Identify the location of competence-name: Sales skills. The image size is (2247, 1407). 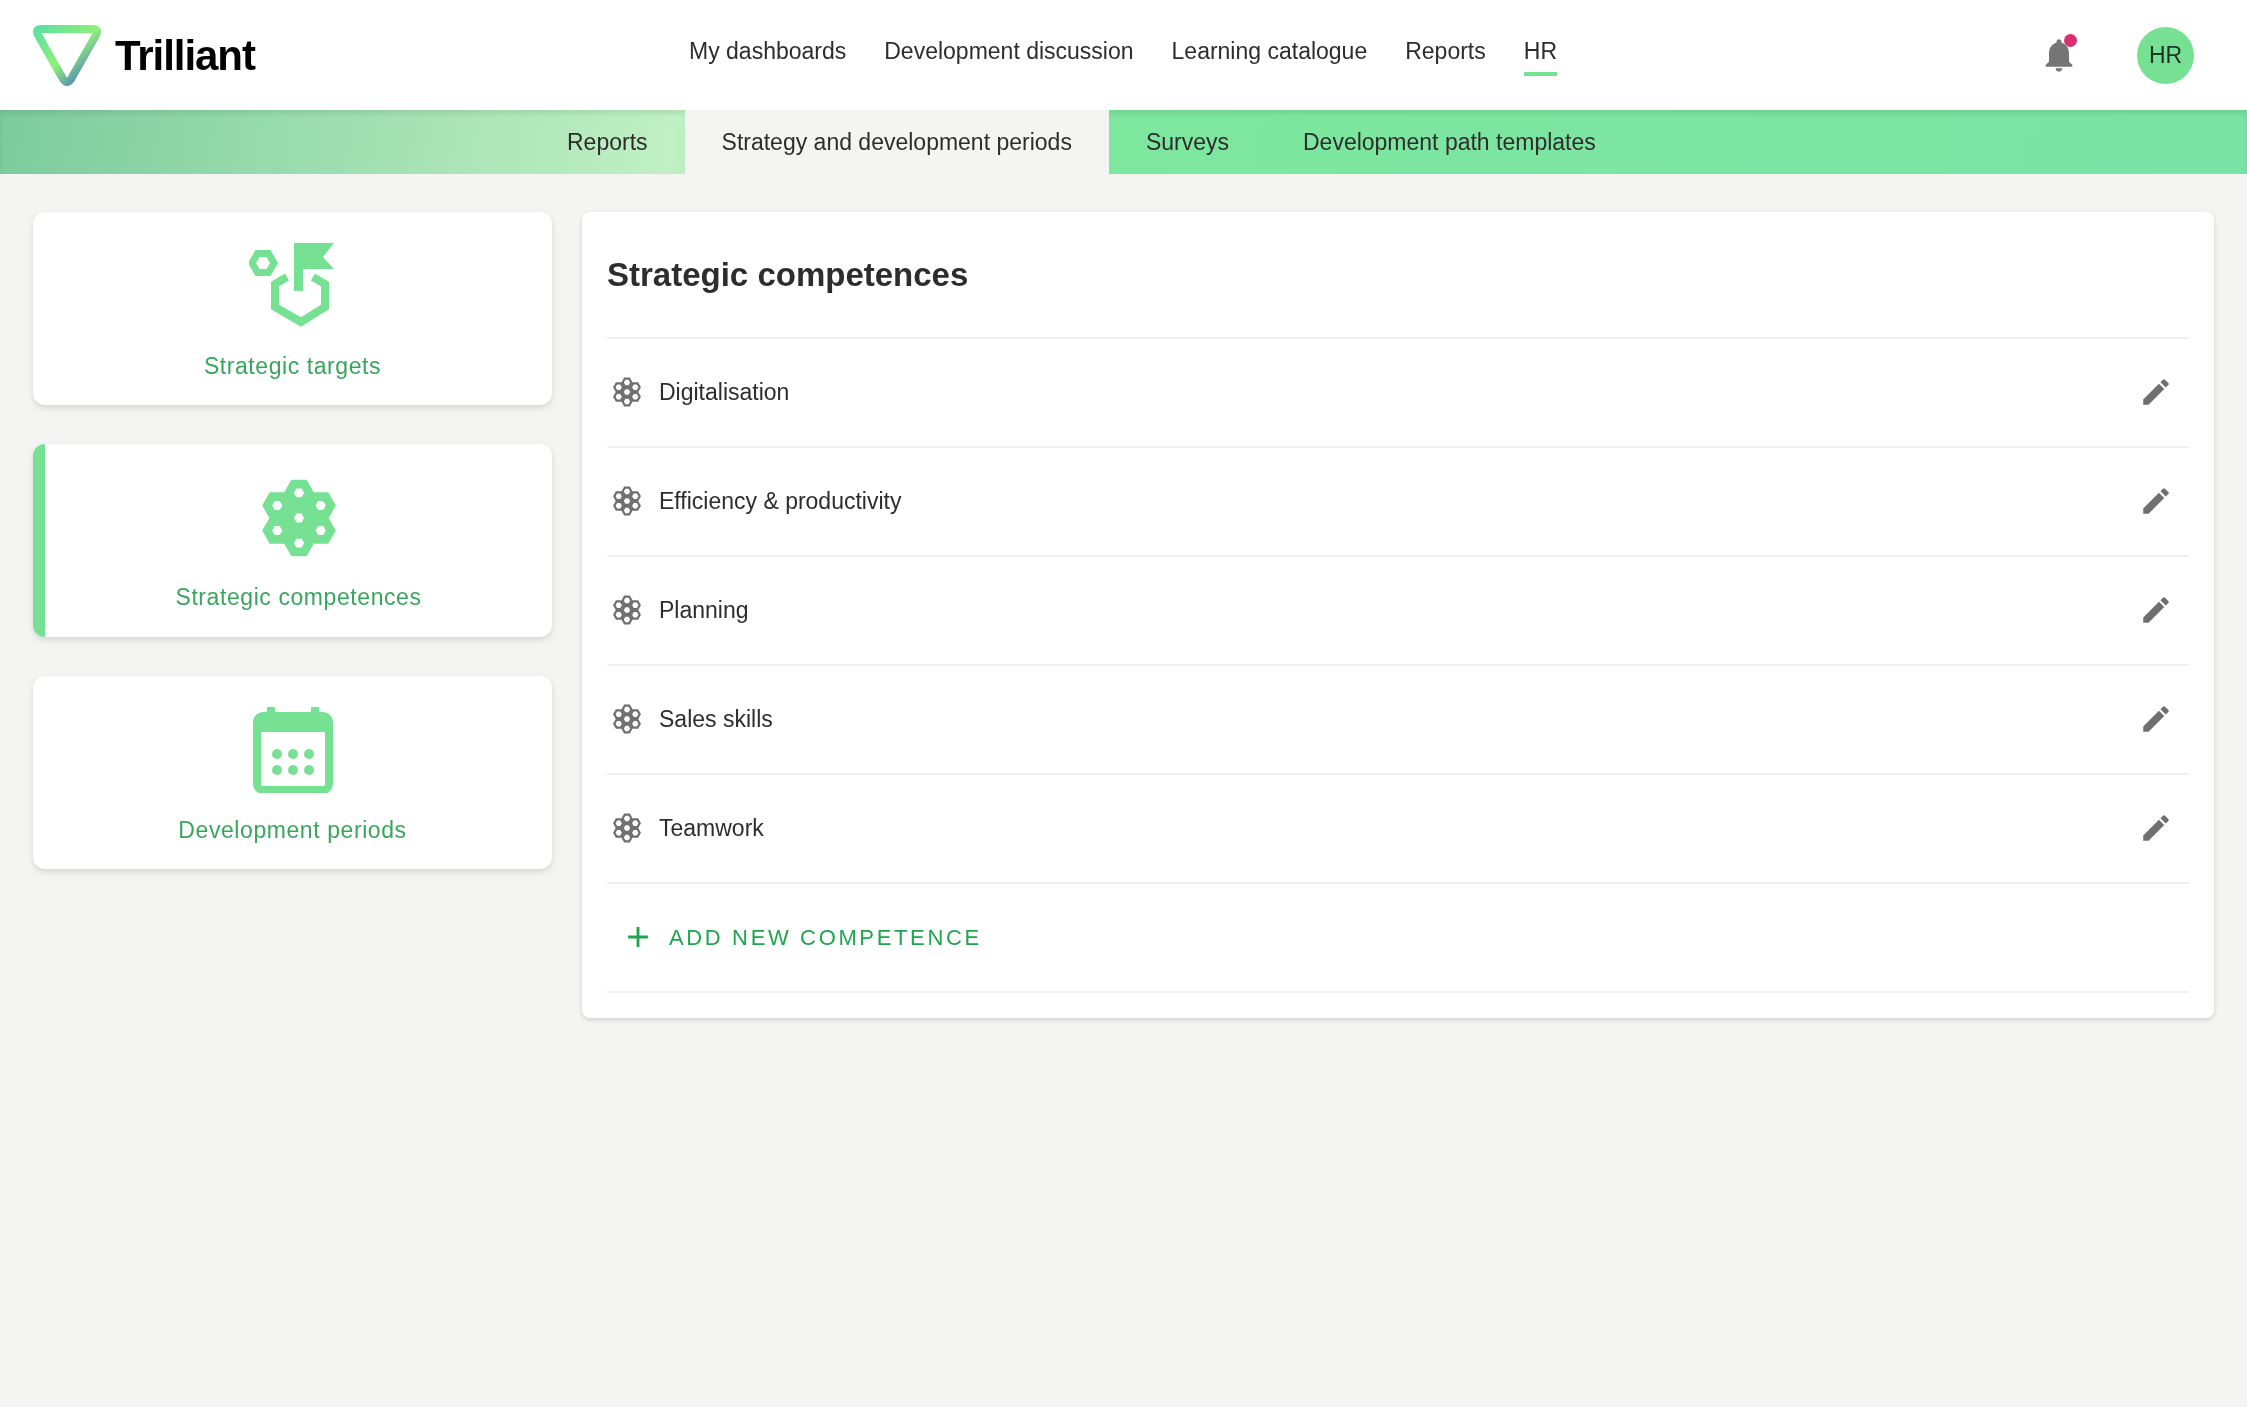
(716, 719).